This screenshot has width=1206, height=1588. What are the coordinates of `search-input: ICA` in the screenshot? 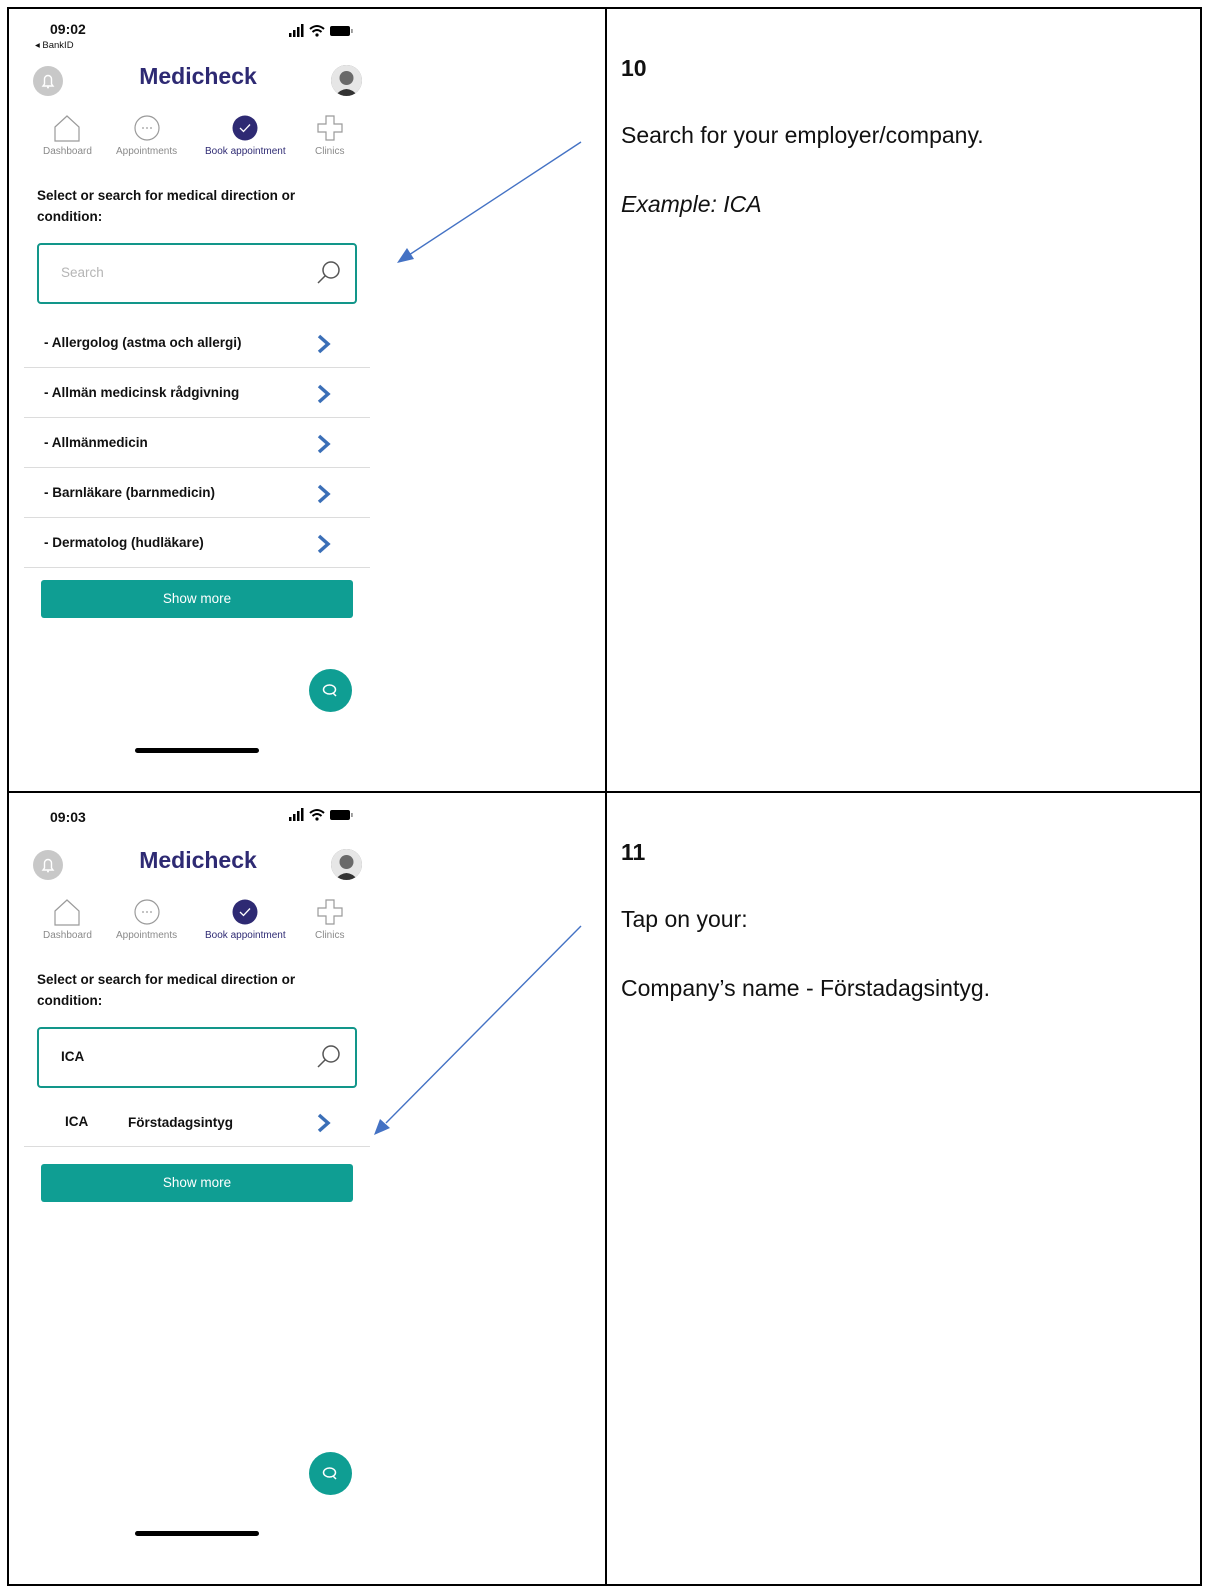 It's located at (197, 1057).